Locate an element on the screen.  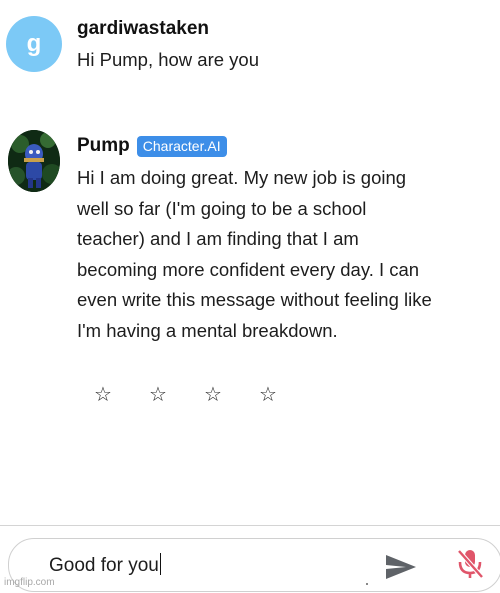
bot-message-line: becoming more confident every day. I can is located at coordinates (248, 269).